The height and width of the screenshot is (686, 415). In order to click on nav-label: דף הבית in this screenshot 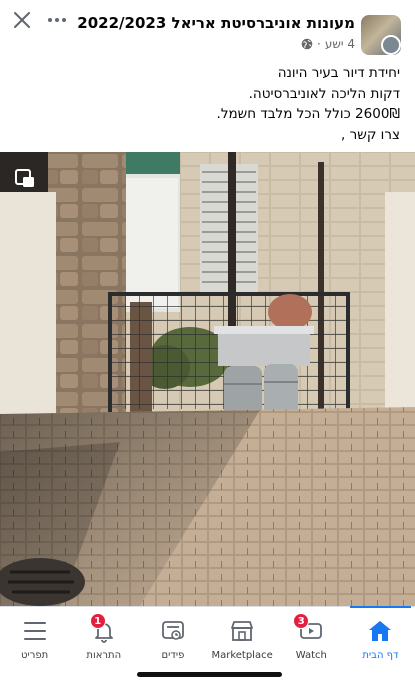, I will do `click(380, 655)`.